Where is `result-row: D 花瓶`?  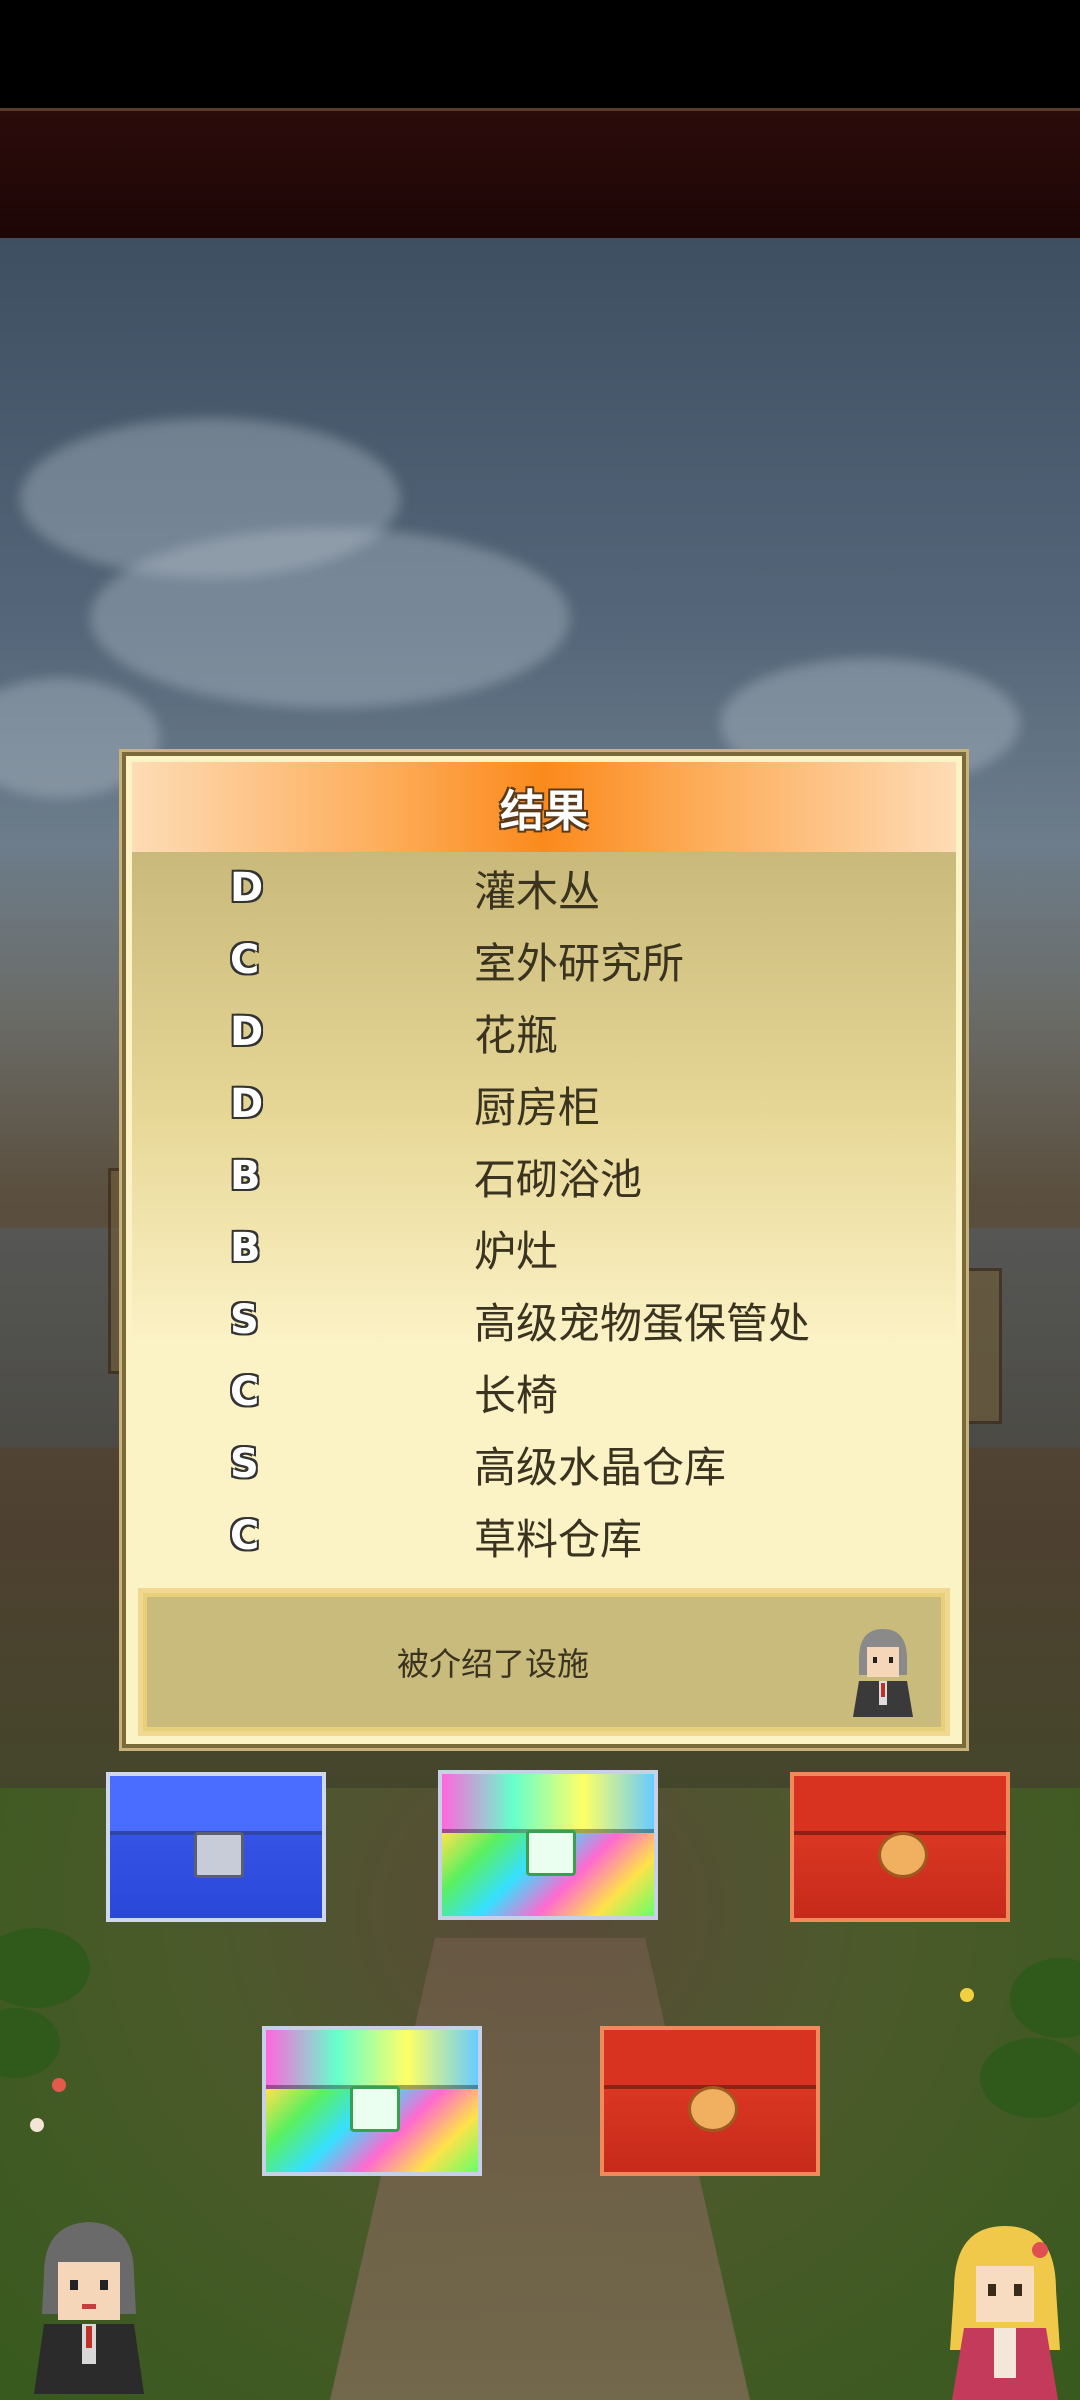 result-row: D 花瓶 is located at coordinates (544, 1032).